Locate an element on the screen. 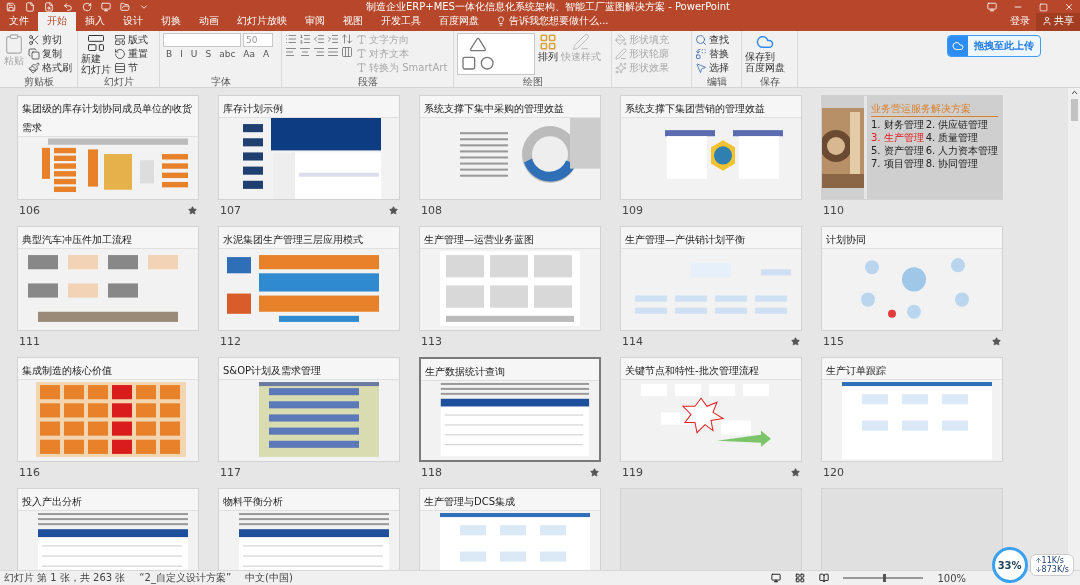 The height and width of the screenshot is (585, 1080). slide-title: 水泥集团生产管理三层应用模式 is located at coordinates (293, 239).